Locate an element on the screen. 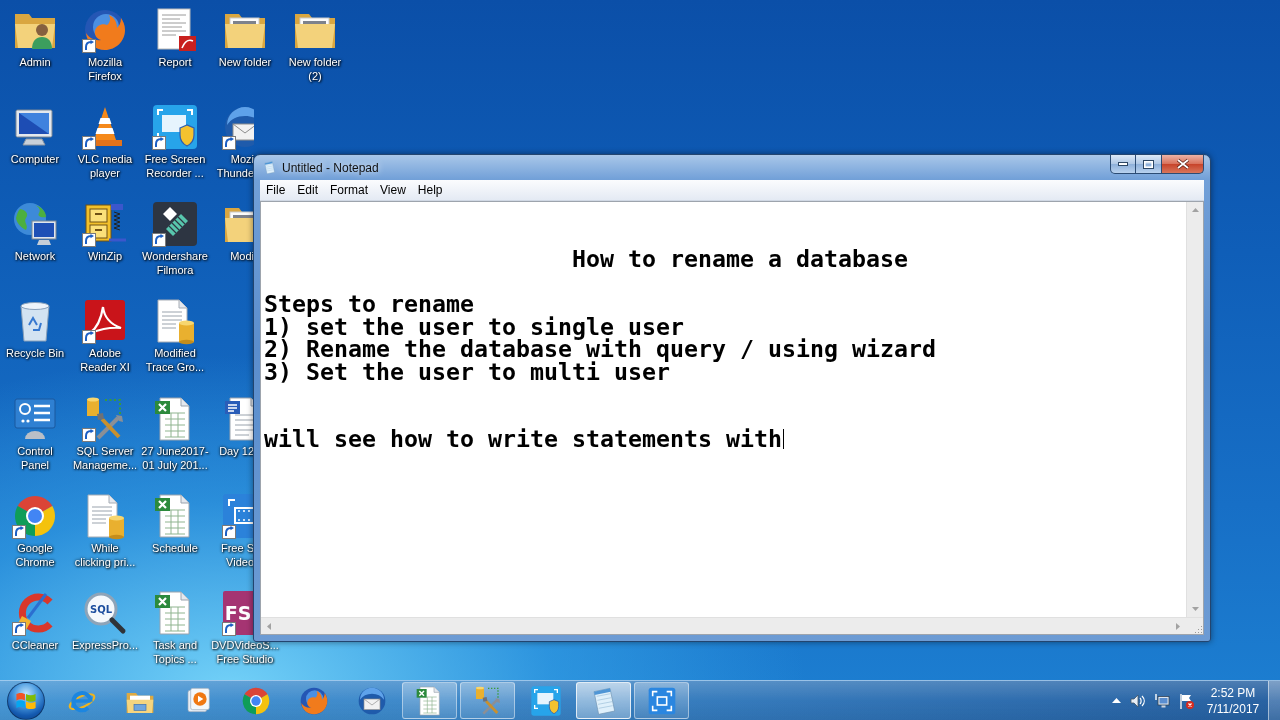 The width and height of the screenshot is (1280, 720). maximize-icon is located at coordinates (1148, 164).